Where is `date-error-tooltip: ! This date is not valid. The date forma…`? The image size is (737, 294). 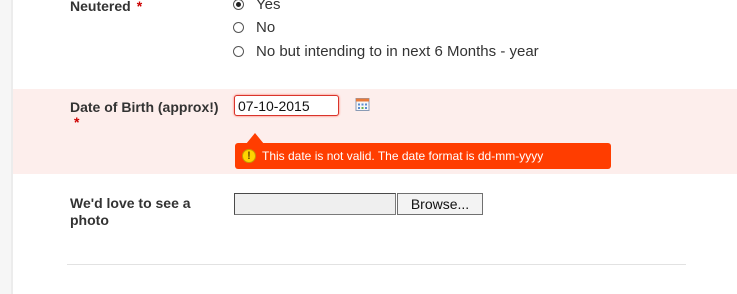
date-error-tooltip: ! This date is not valid. The date forma… is located at coordinates (423, 156).